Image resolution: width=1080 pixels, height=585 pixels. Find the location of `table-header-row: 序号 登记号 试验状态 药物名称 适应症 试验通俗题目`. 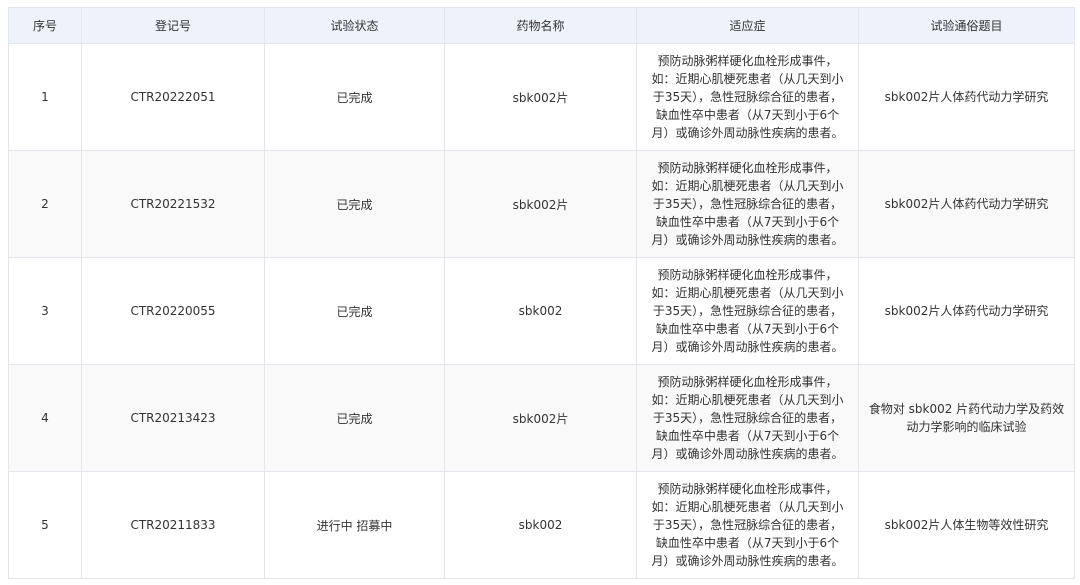

table-header-row: 序号 登记号 试验状态 药物名称 适应症 试验通俗题目 is located at coordinates (541, 25).